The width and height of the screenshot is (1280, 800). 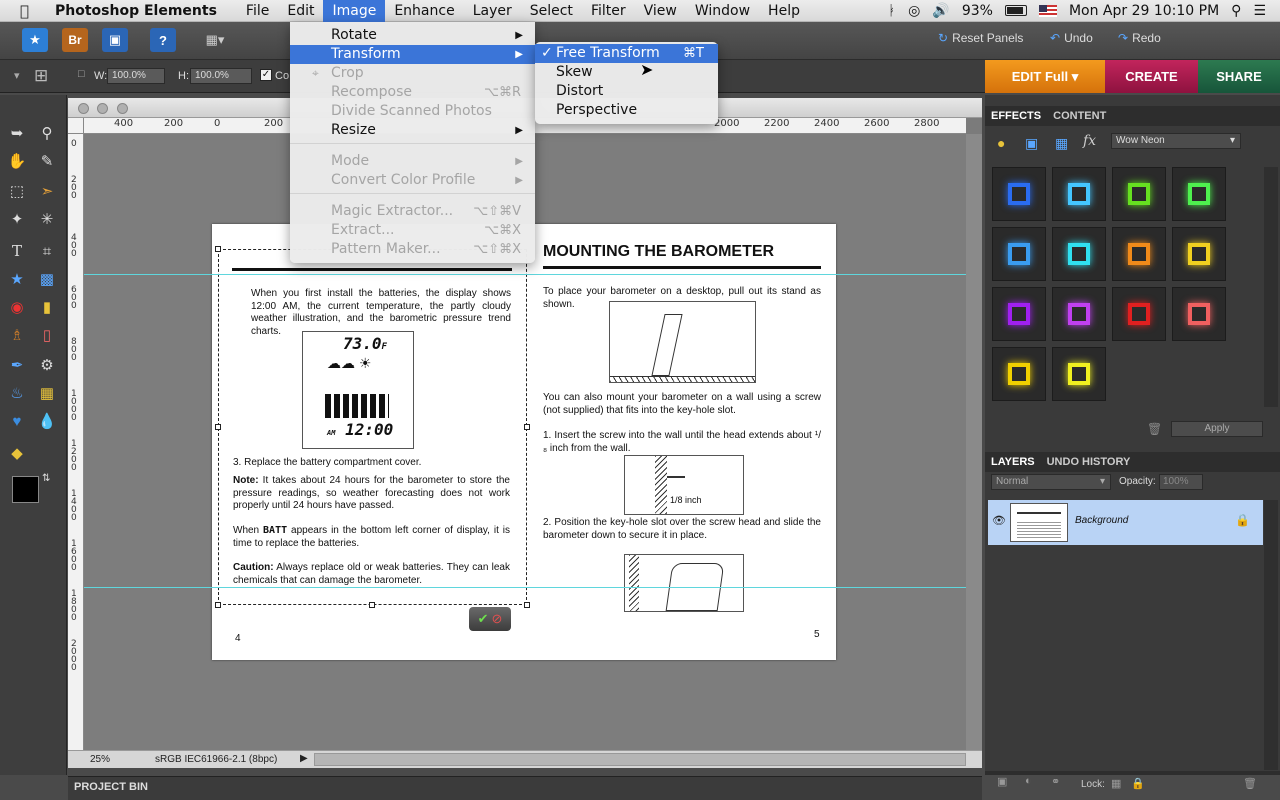 I want to click on menu-edit: Edit, so click(x=300, y=11).